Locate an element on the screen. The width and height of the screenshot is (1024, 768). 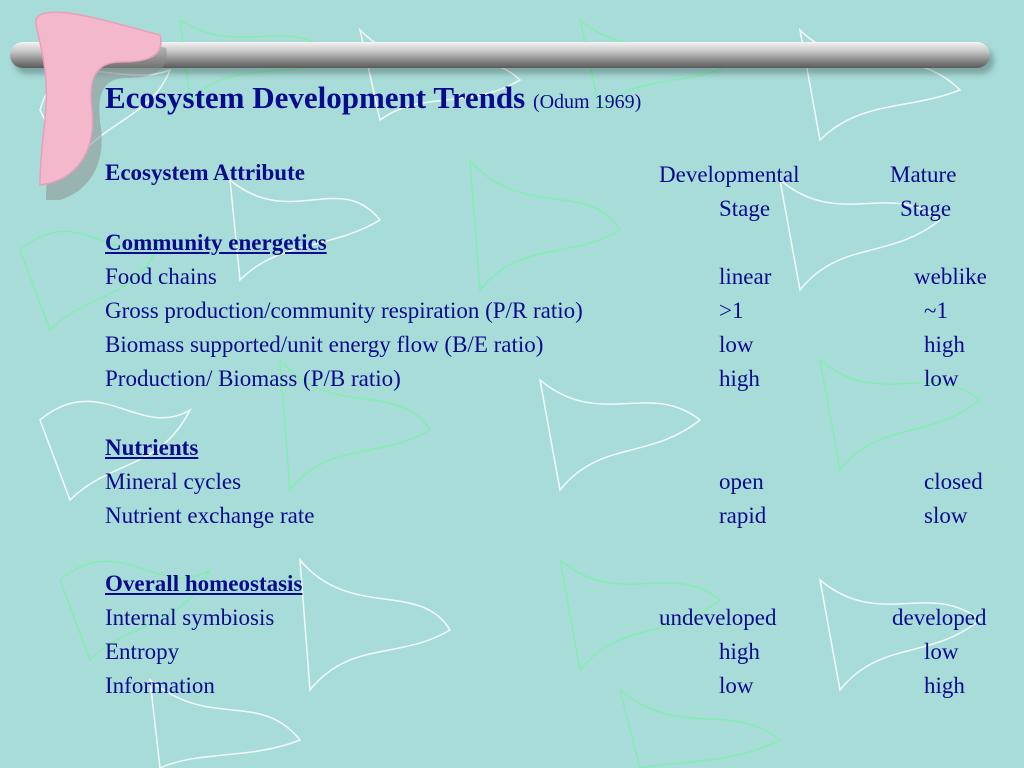
slide-title: Ecosystem Development Trends (Odum 1969) is located at coordinates (373, 98).